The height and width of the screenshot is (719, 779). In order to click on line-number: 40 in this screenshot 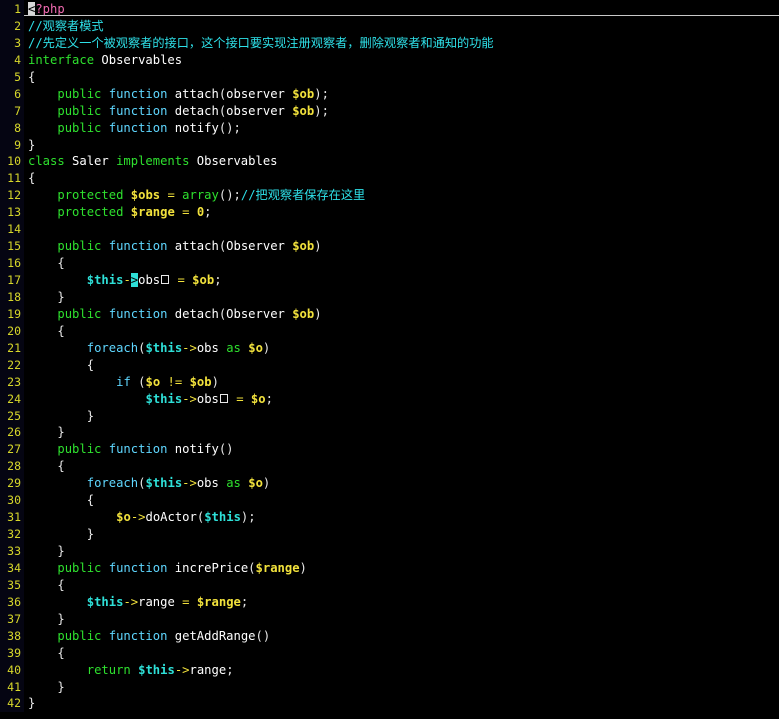, I will do `click(14, 669)`.